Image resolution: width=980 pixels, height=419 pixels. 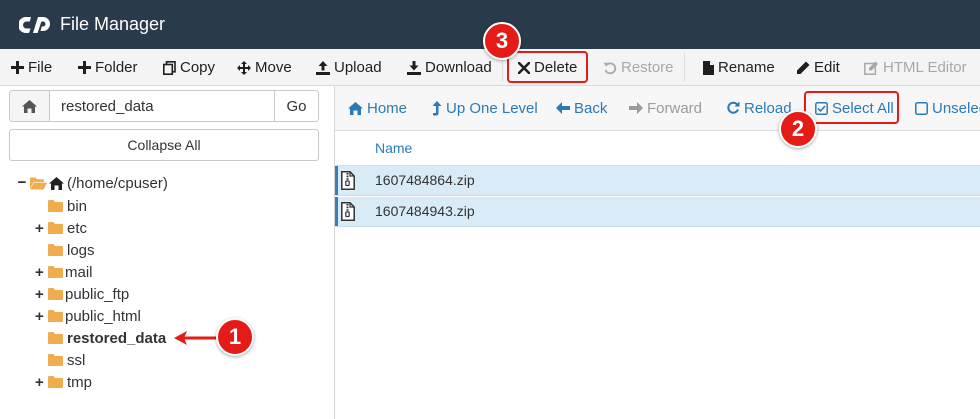 I want to click on tree-item-public-html: + public_html, so click(x=88, y=316).